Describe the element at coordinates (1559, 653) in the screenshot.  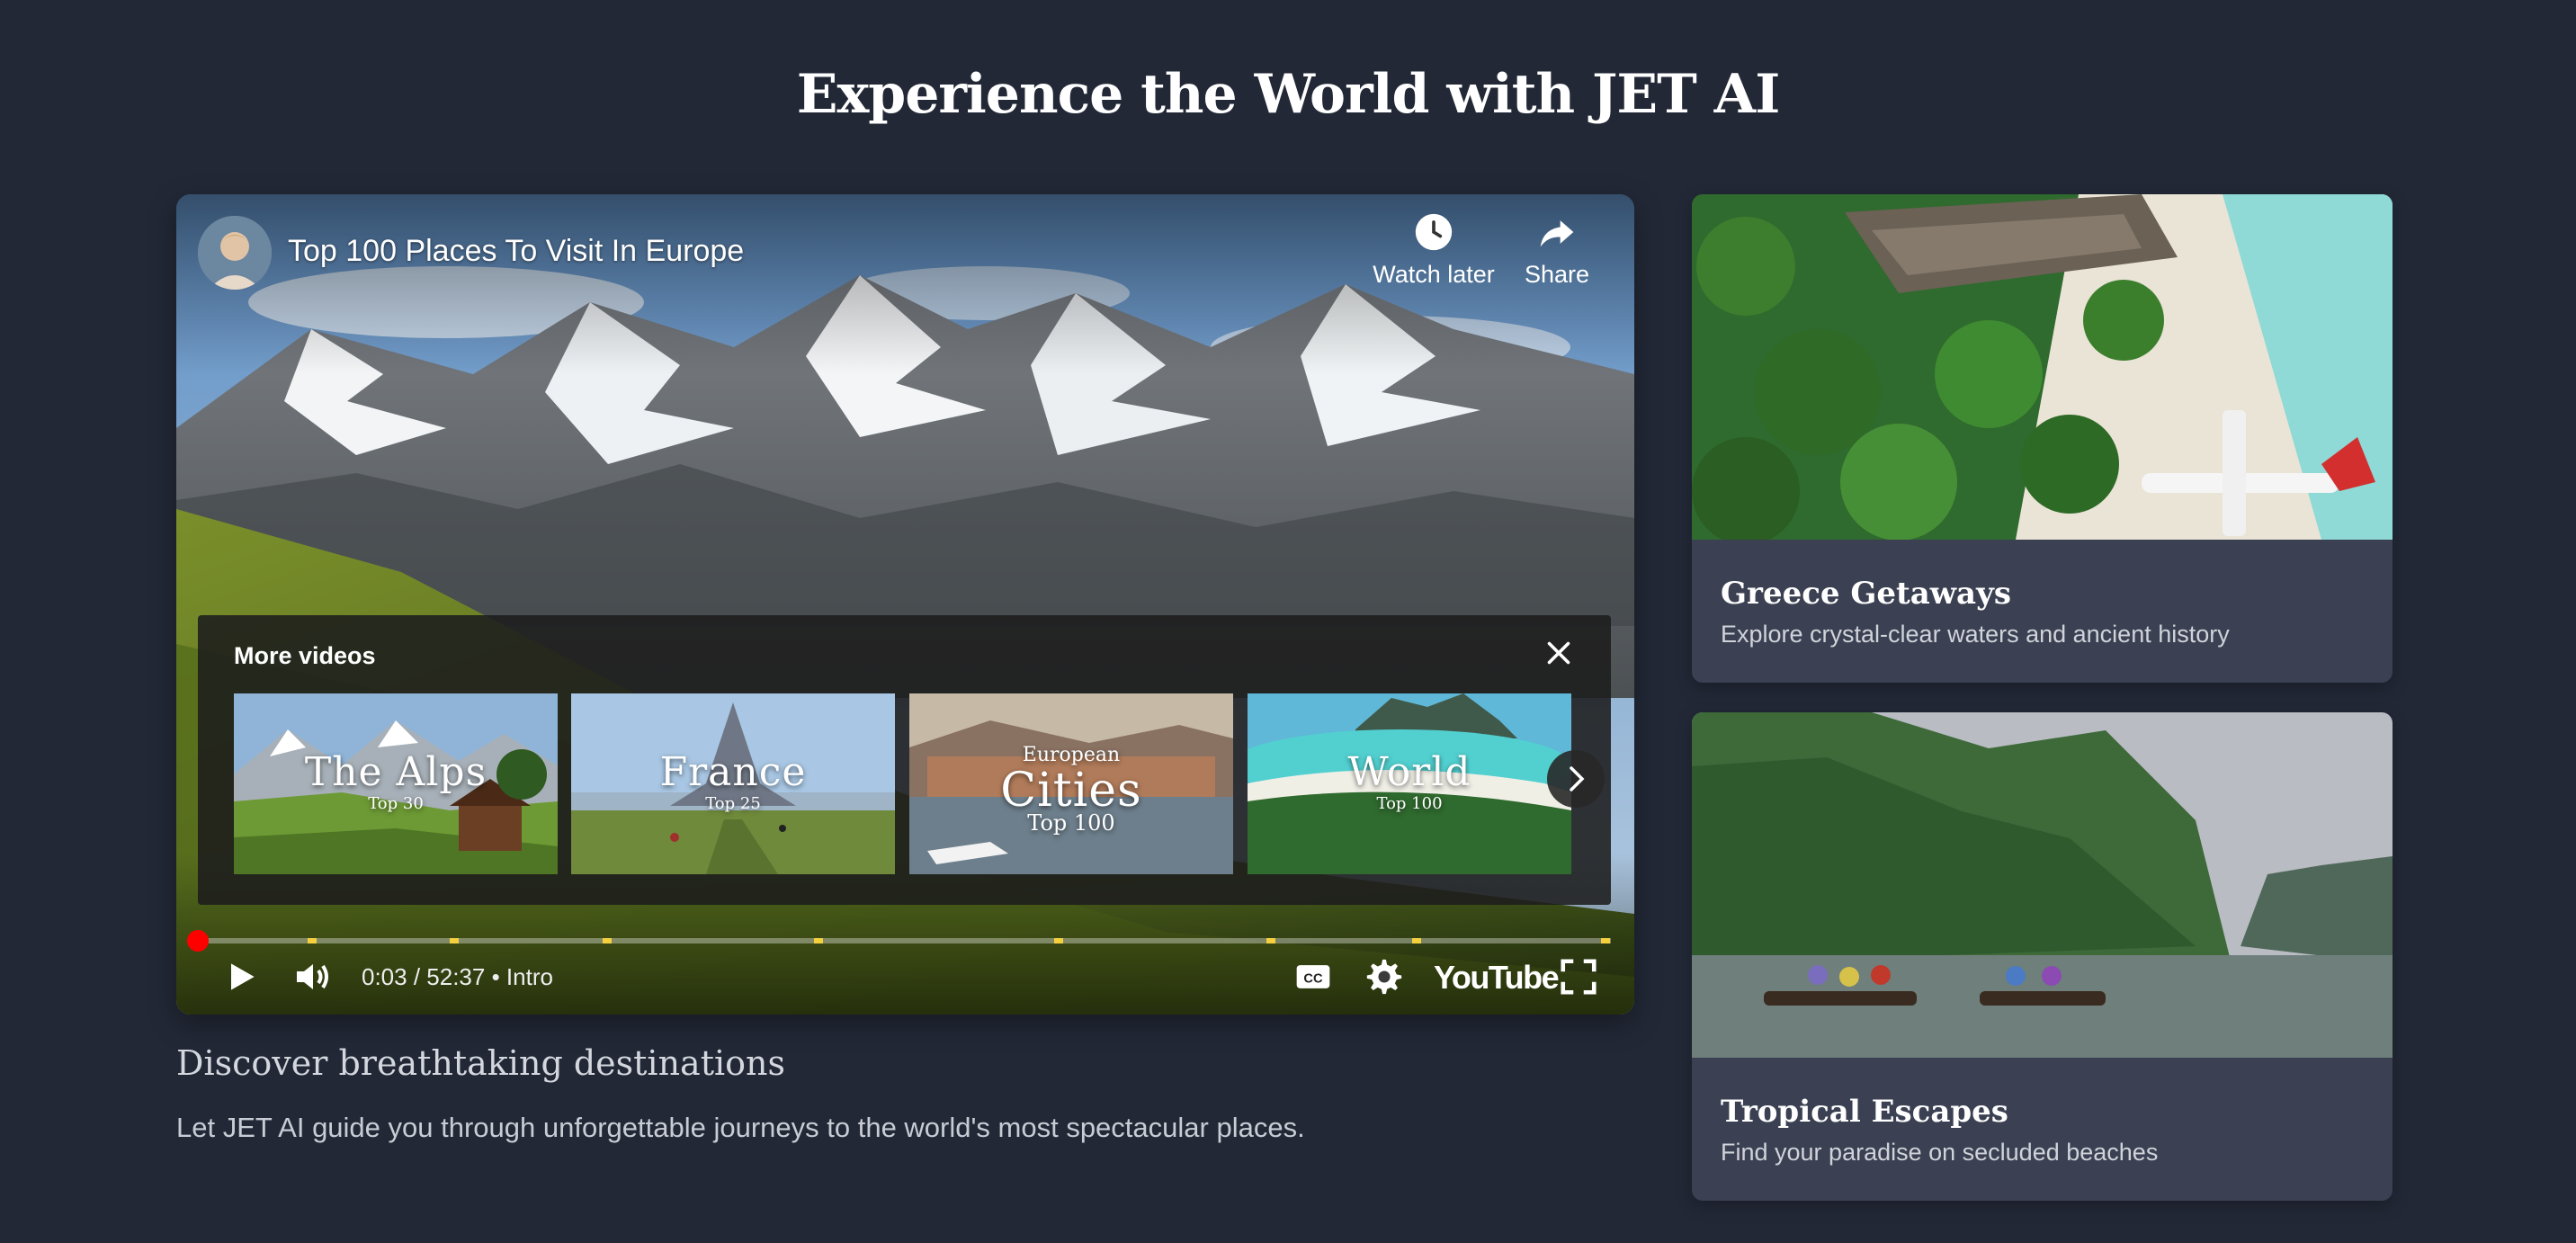
I see `close-icon` at that location.